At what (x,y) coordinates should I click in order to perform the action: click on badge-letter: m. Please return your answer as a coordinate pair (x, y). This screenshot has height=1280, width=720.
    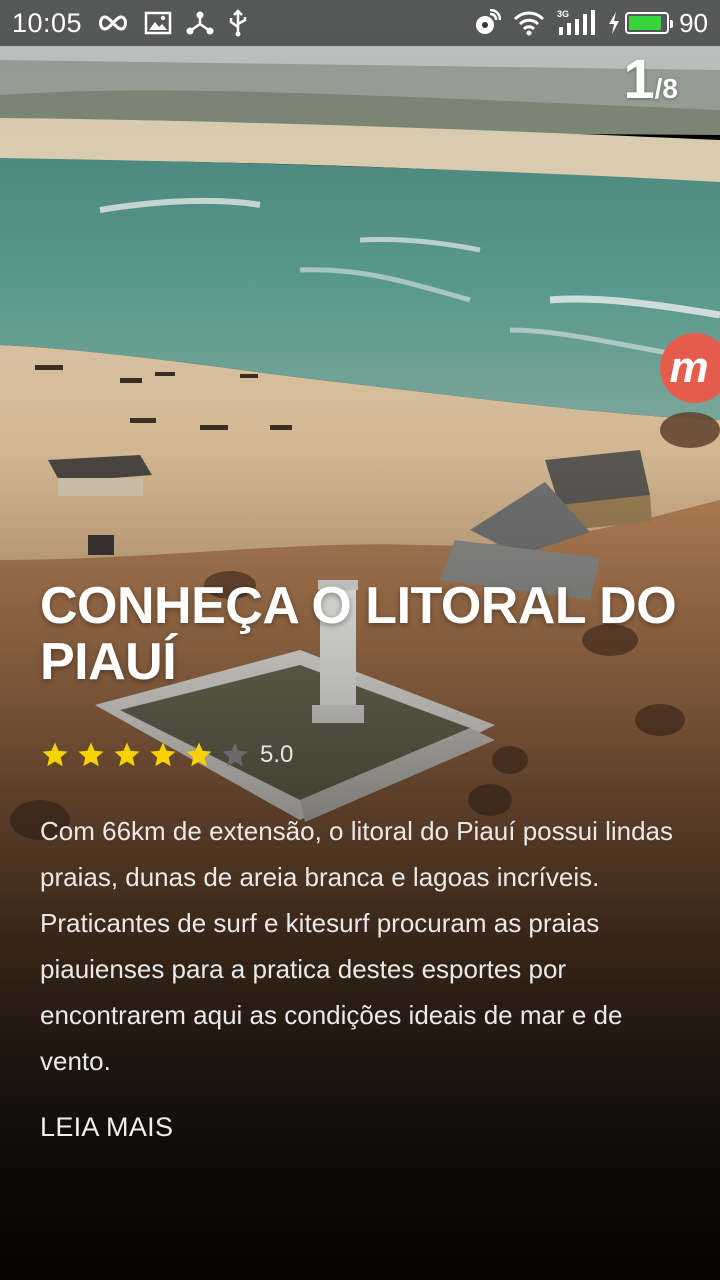
    Looking at the image, I should click on (689, 367).